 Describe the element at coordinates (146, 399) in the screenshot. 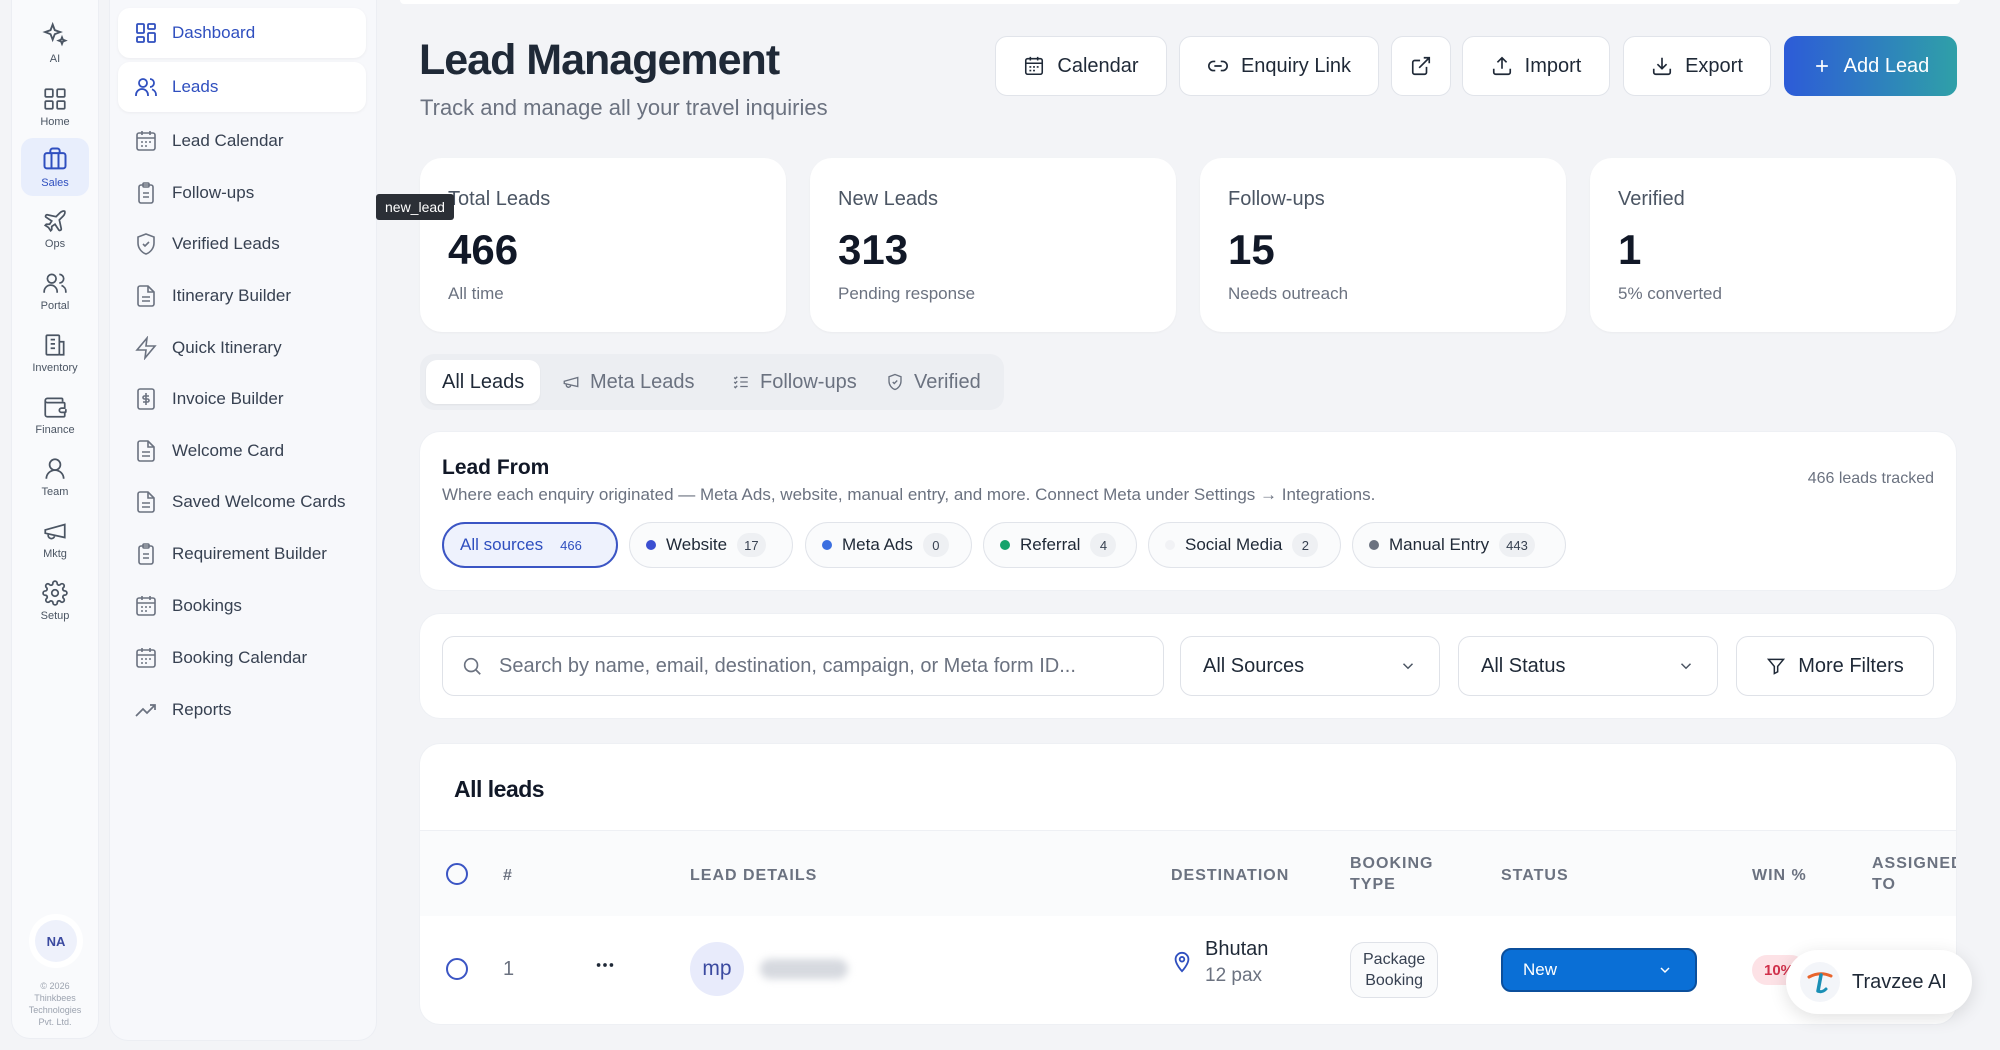

I see `invoice-icon` at that location.